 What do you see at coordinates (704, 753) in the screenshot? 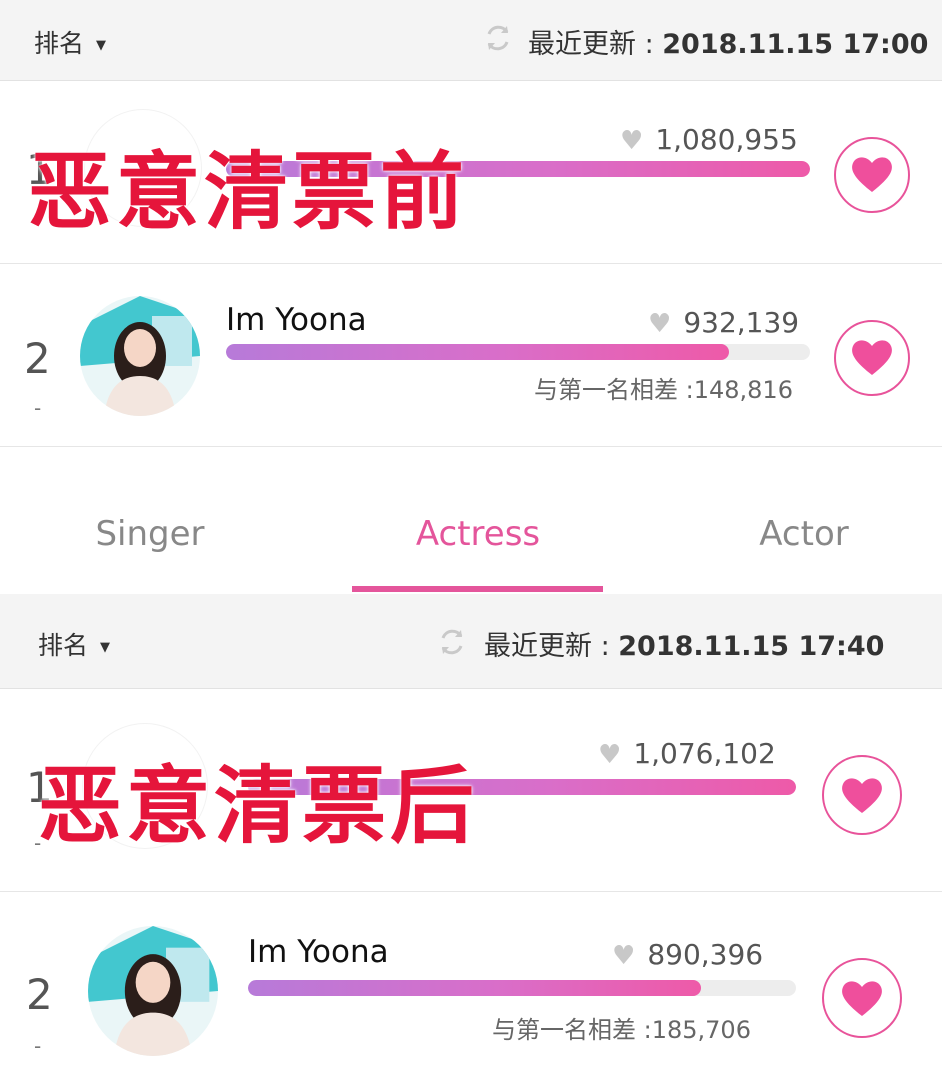
I see `vote-count-value: 1,076,102` at bounding box center [704, 753].